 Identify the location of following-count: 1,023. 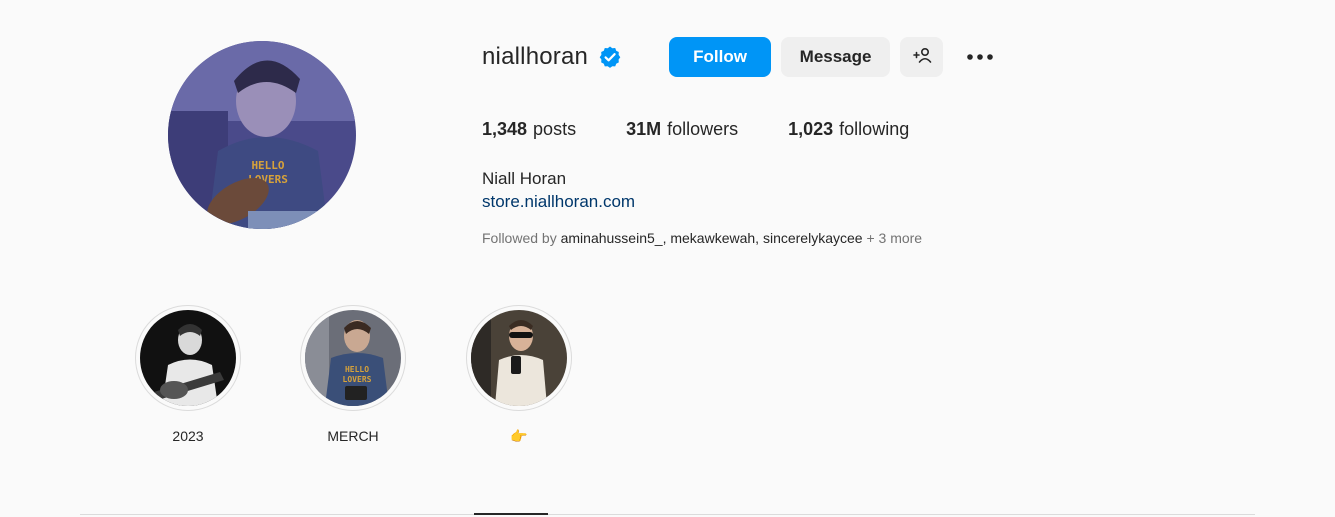
(811, 128).